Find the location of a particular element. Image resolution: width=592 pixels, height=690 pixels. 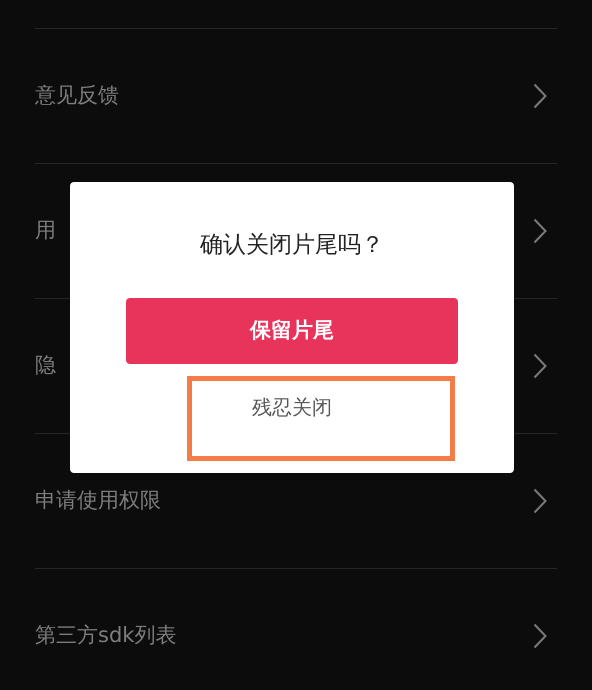

settings-item-label: 隐 is located at coordinates (45, 366).